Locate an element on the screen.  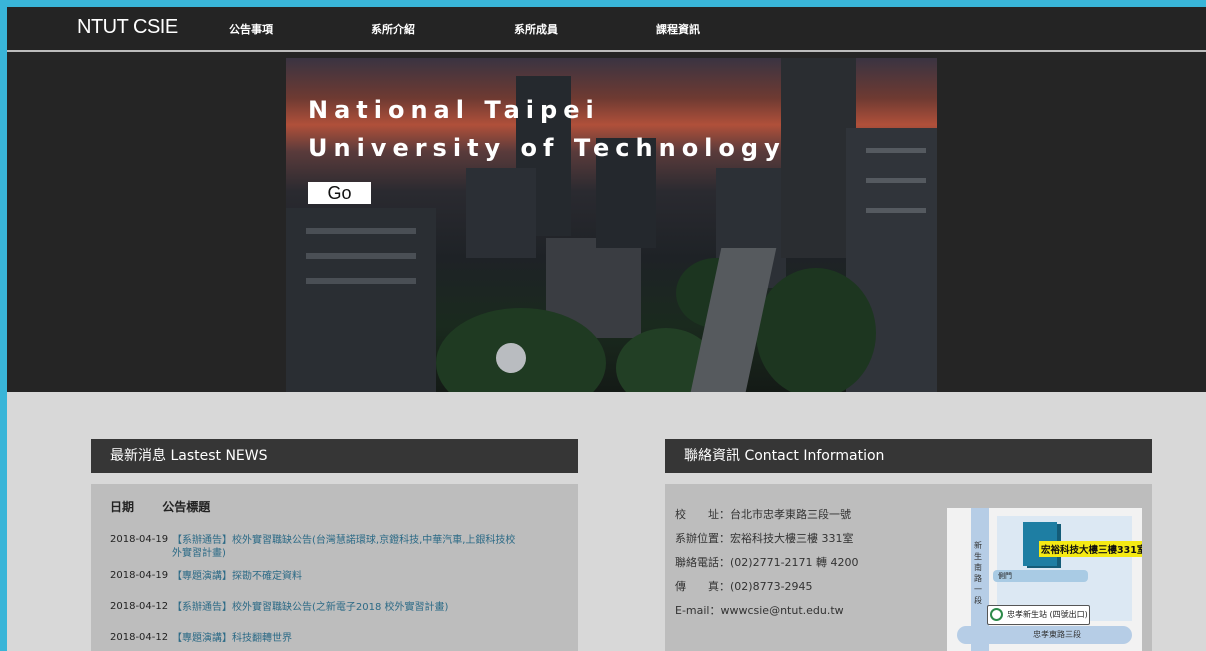
contact-phone: 聯絡電話：(02)2771-2171 轉 4200 is located at coordinates (767, 562).